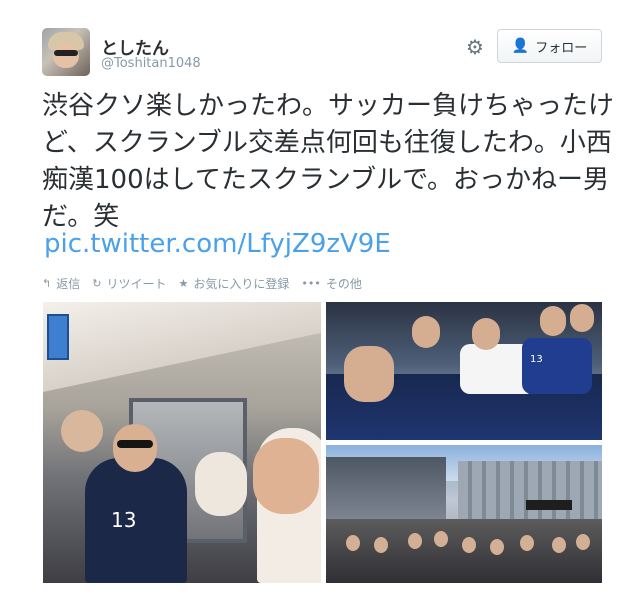 This screenshot has width=639, height=605. I want to click on avatar, so click(66, 52).